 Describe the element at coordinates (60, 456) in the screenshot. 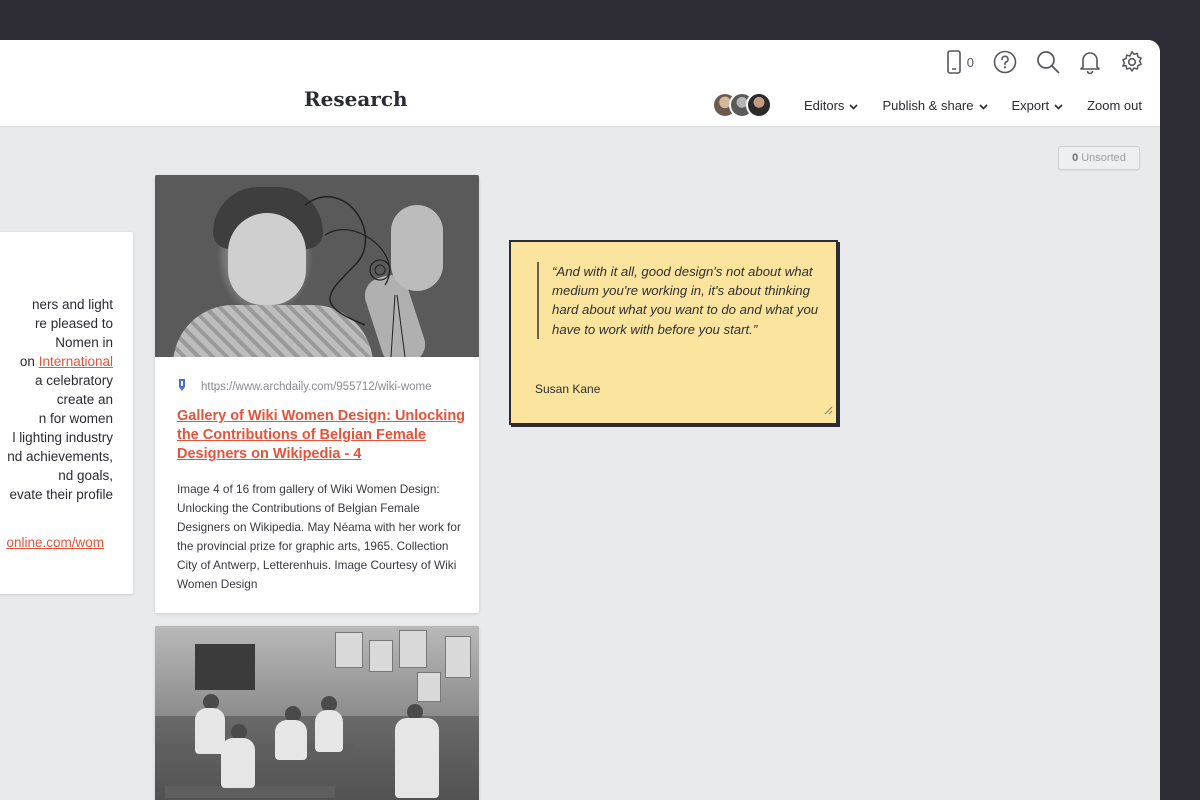

I see `text-line: nd achievements,` at that location.